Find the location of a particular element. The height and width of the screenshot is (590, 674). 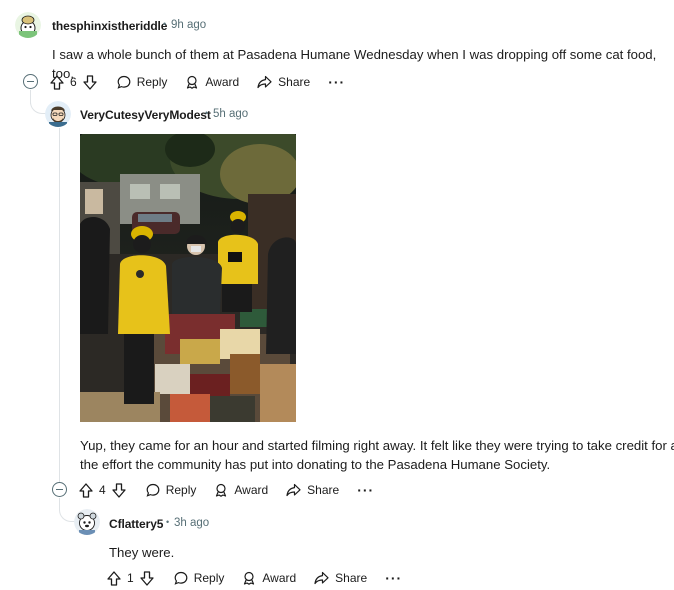

vote-group: 4 is located at coordinates (102, 490).